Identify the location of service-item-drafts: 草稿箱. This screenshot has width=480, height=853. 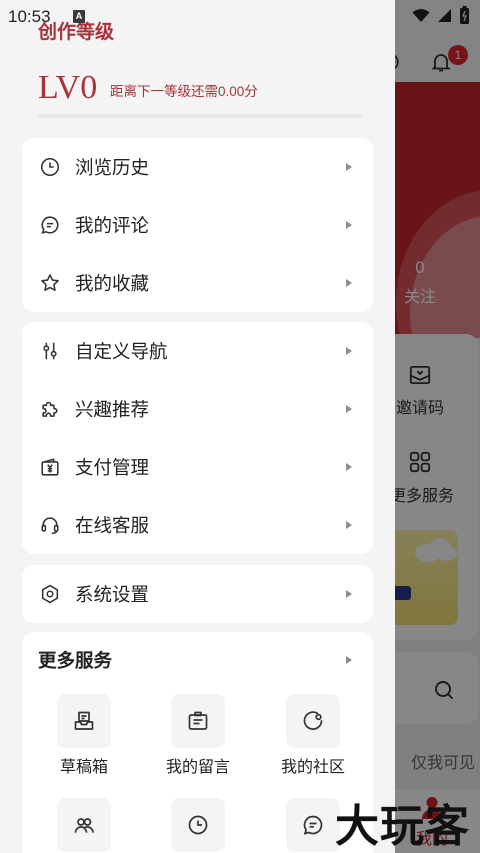
(84, 736).